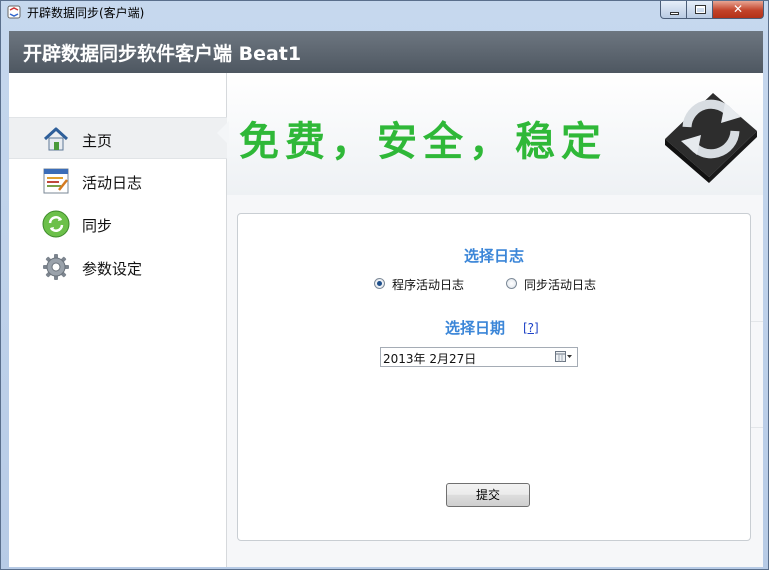 This screenshot has height=570, width=769. What do you see at coordinates (475, 328) in the screenshot?
I see `date-section-title: 选择日期` at bounding box center [475, 328].